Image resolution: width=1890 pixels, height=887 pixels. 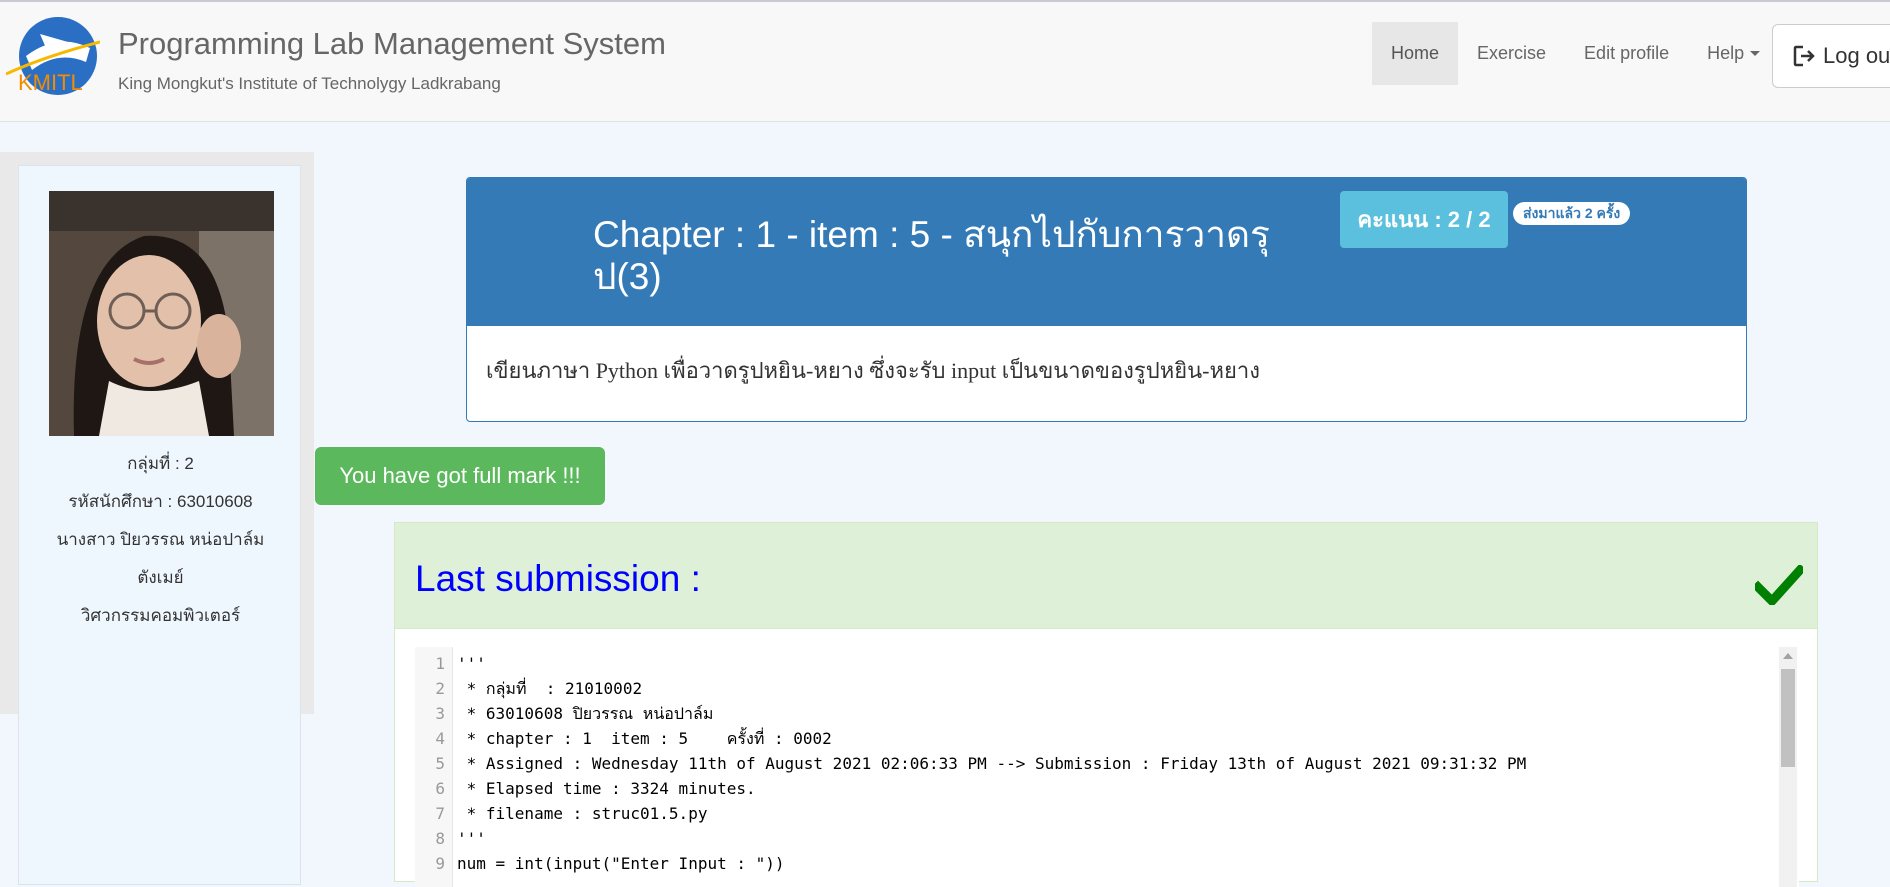 I want to click on line-number: 5, so click(x=440, y=763).